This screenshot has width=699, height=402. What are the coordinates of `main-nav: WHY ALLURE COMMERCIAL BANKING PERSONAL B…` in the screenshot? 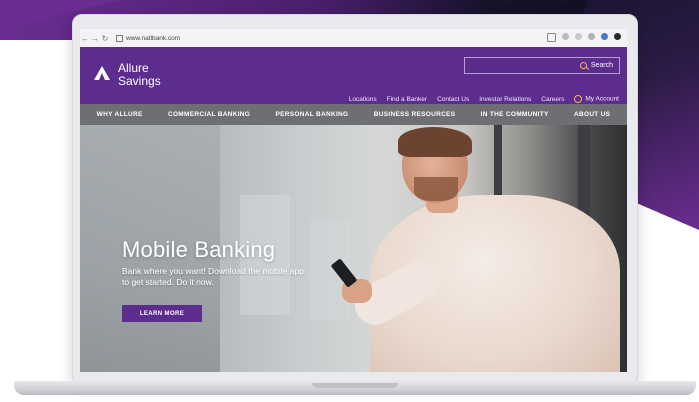 It's located at (353, 114).